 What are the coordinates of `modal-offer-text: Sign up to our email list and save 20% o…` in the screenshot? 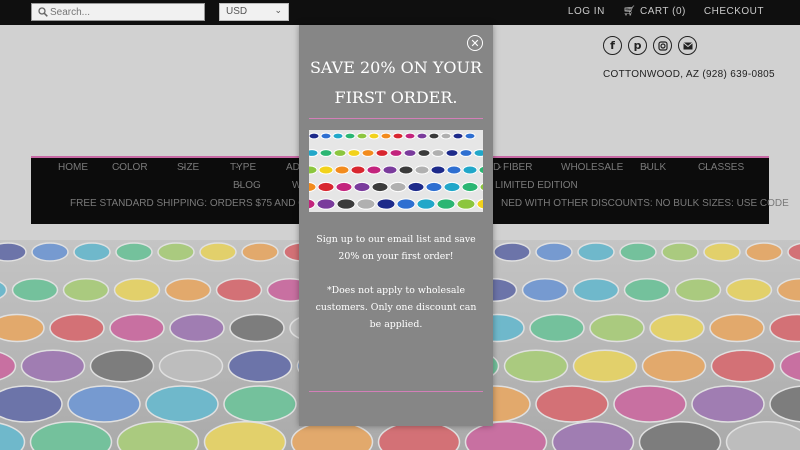 It's located at (396, 248).